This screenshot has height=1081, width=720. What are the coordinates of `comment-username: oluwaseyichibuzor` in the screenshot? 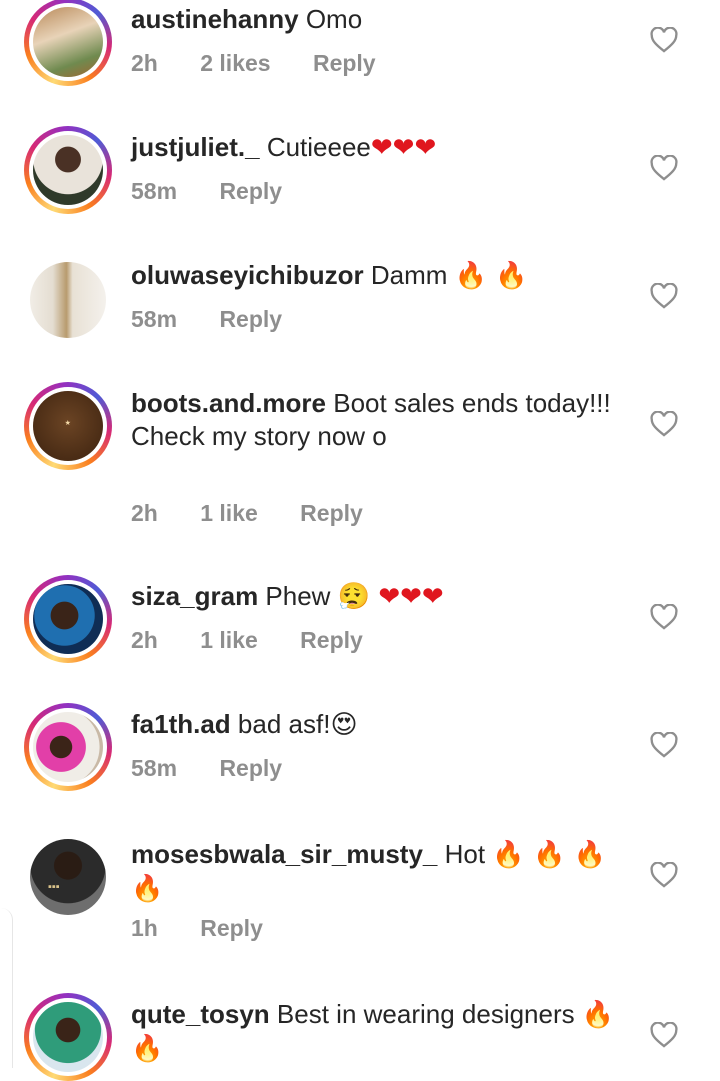 It's located at (247, 275).